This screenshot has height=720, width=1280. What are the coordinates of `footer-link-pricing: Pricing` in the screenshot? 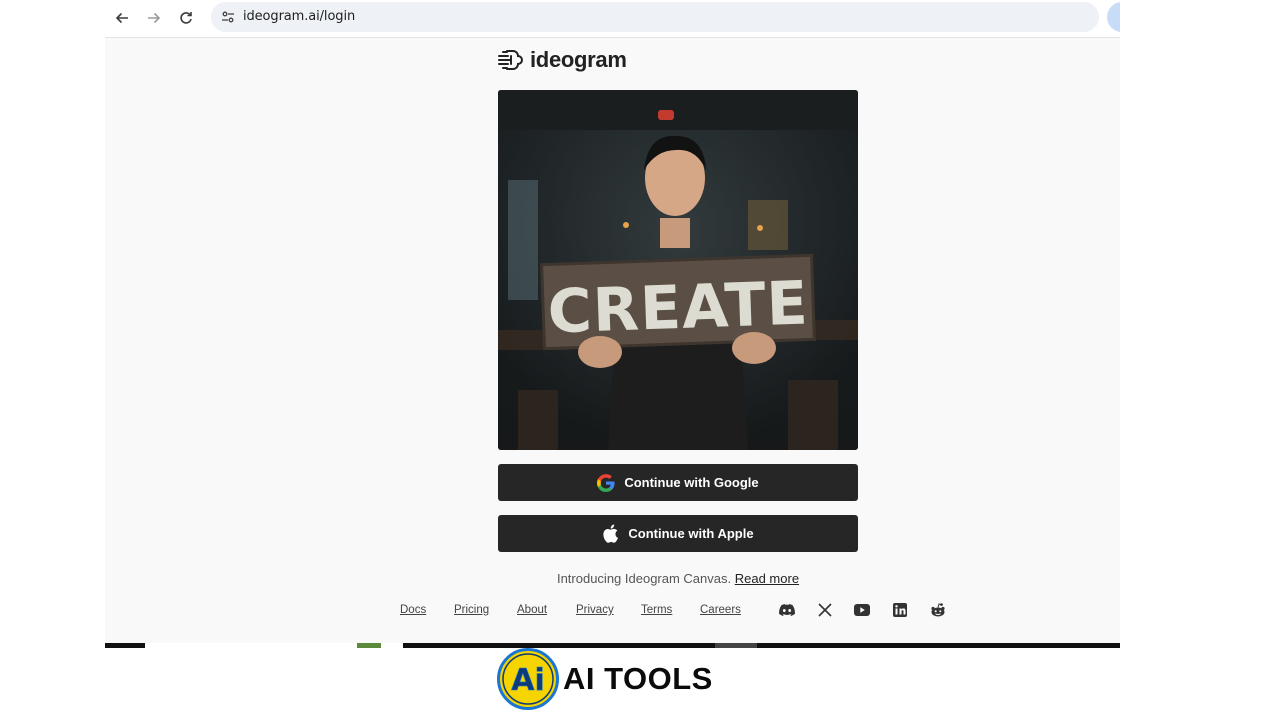 It's located at (471, 610).